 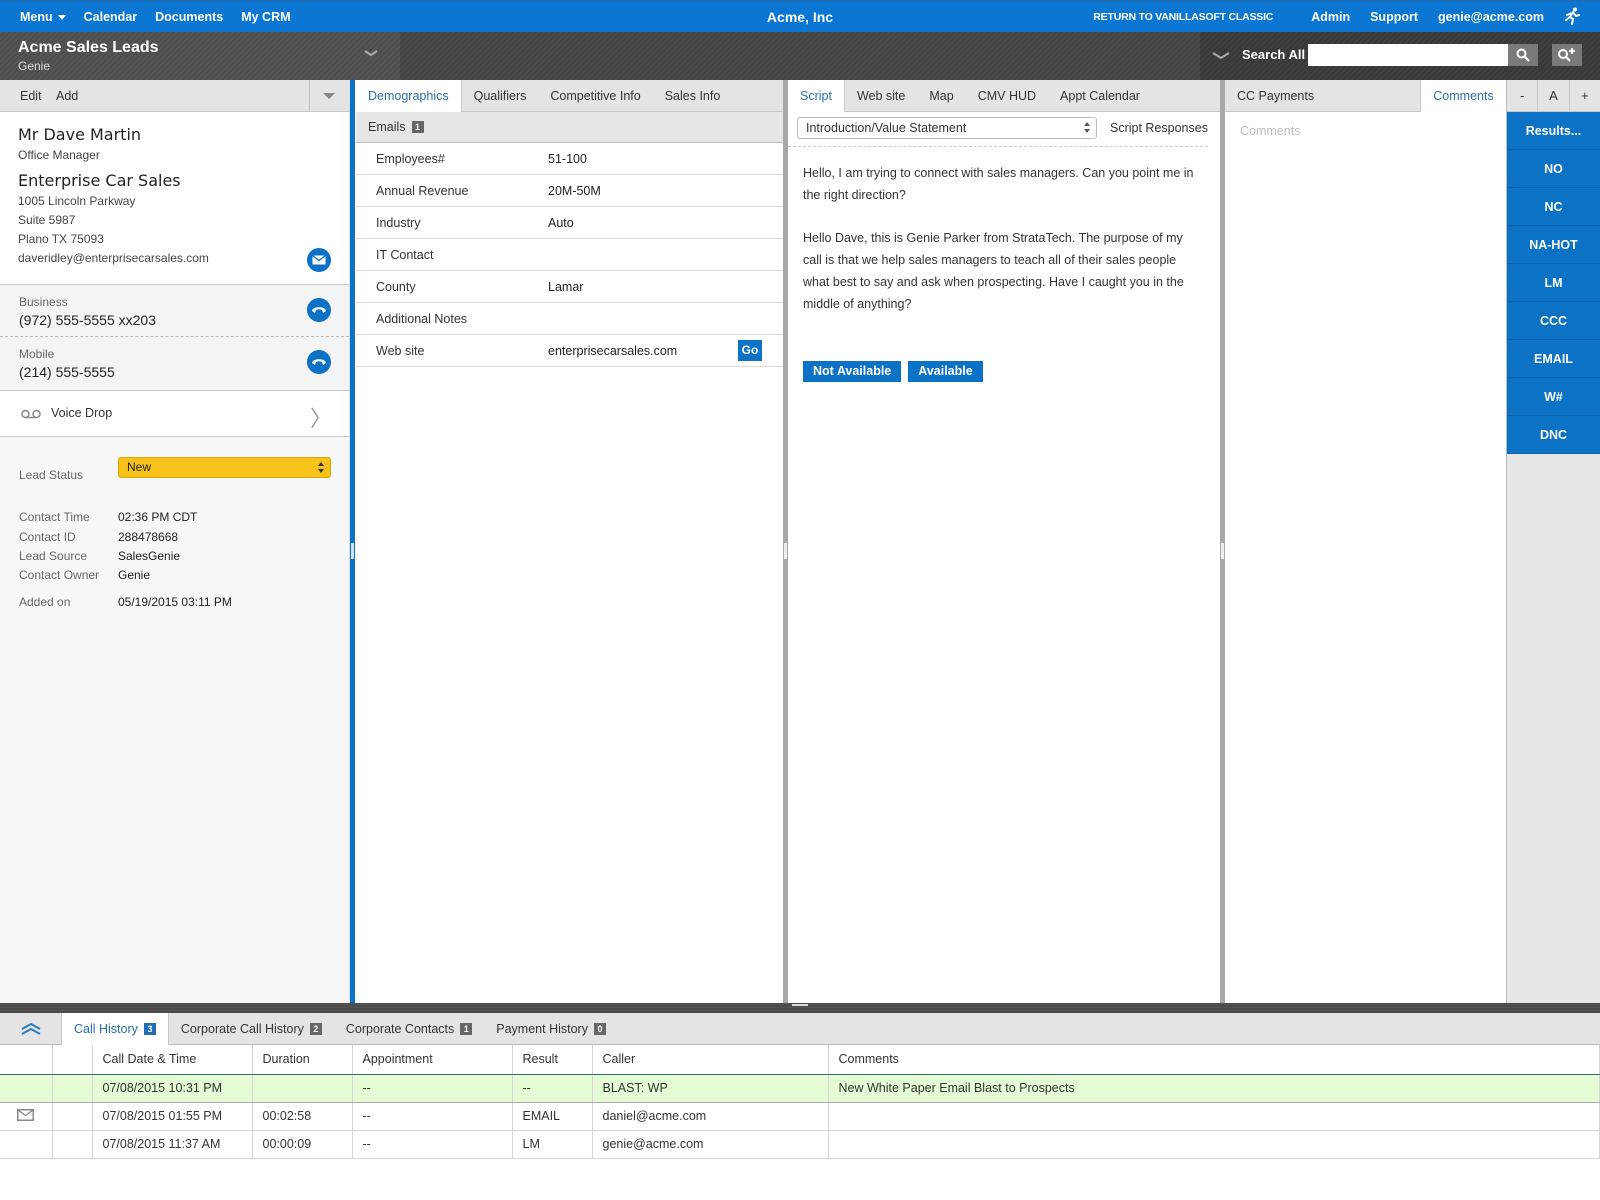 What do you see at coordinates (1463, 96) in the screenshot?
I see `tab-comments: Comments` at bounding box center [1463, 96].